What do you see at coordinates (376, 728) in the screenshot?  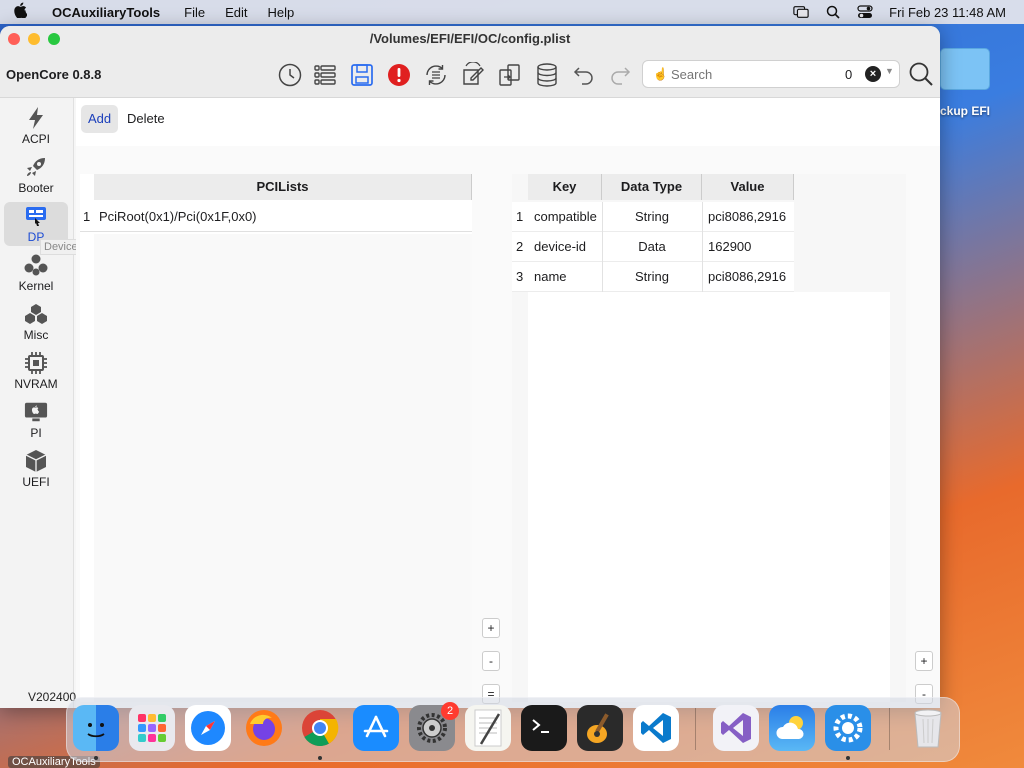 I see `app-store-icon` at bounding box center [376, 728].